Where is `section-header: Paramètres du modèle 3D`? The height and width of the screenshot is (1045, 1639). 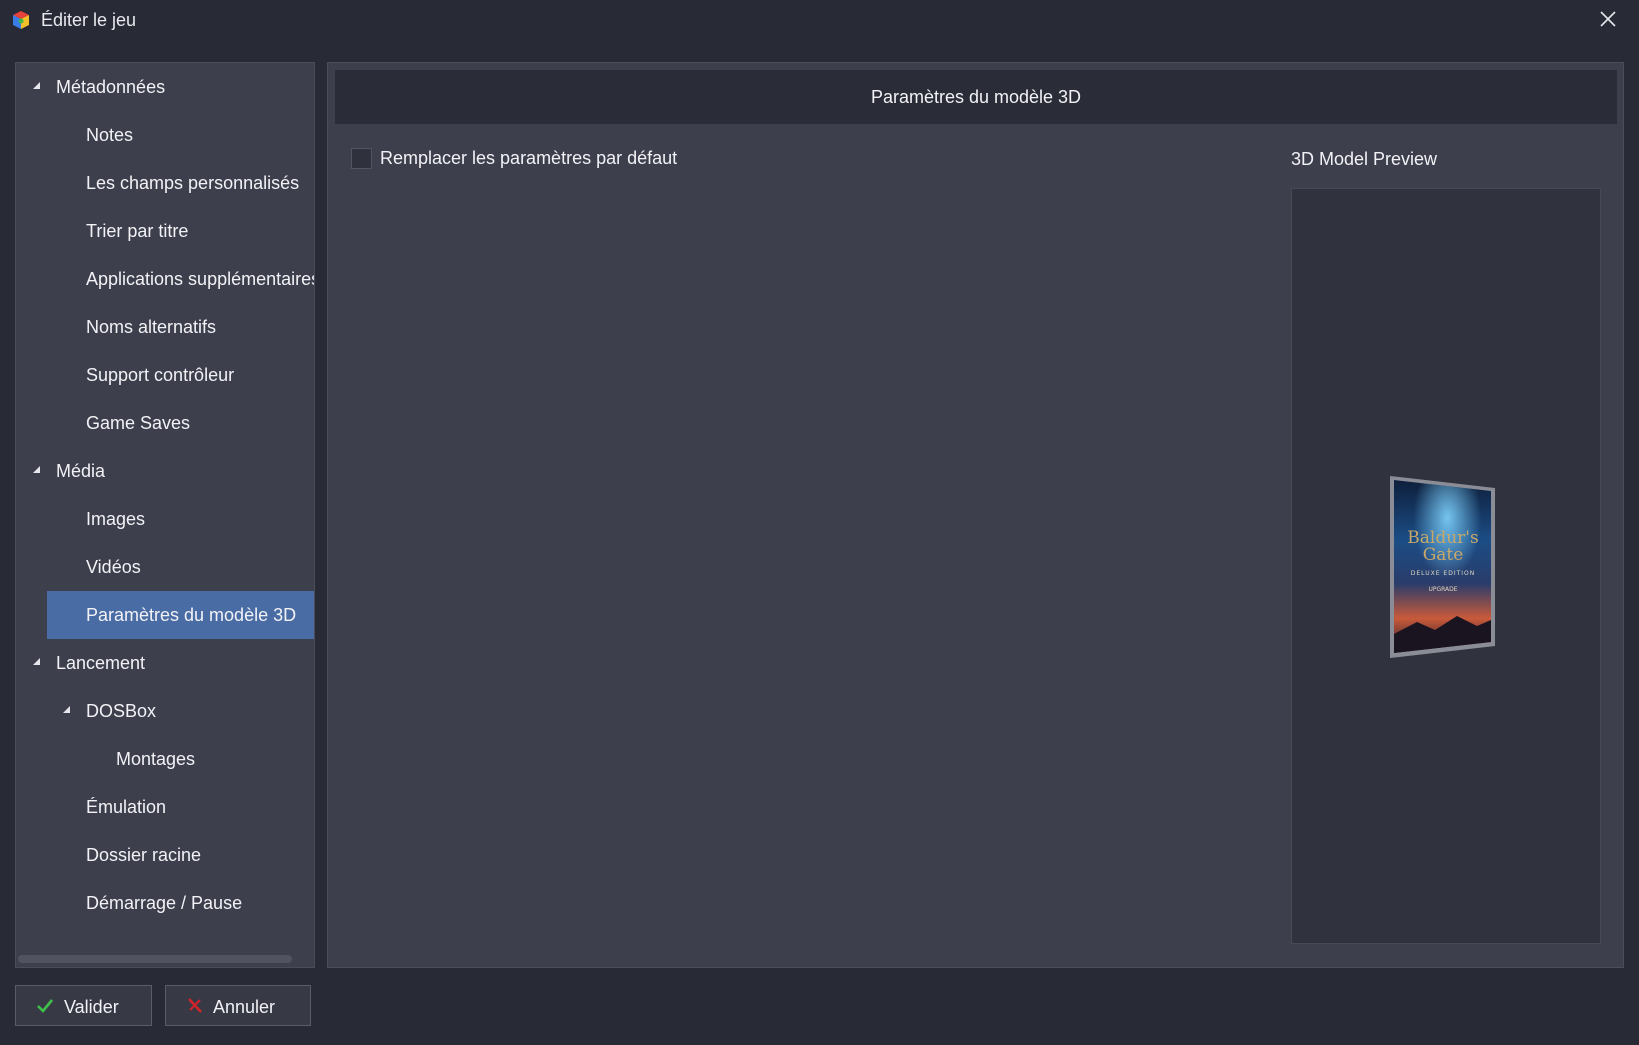 section-header: Paramètres du modèle 3D is located at coordinates (976, 97).